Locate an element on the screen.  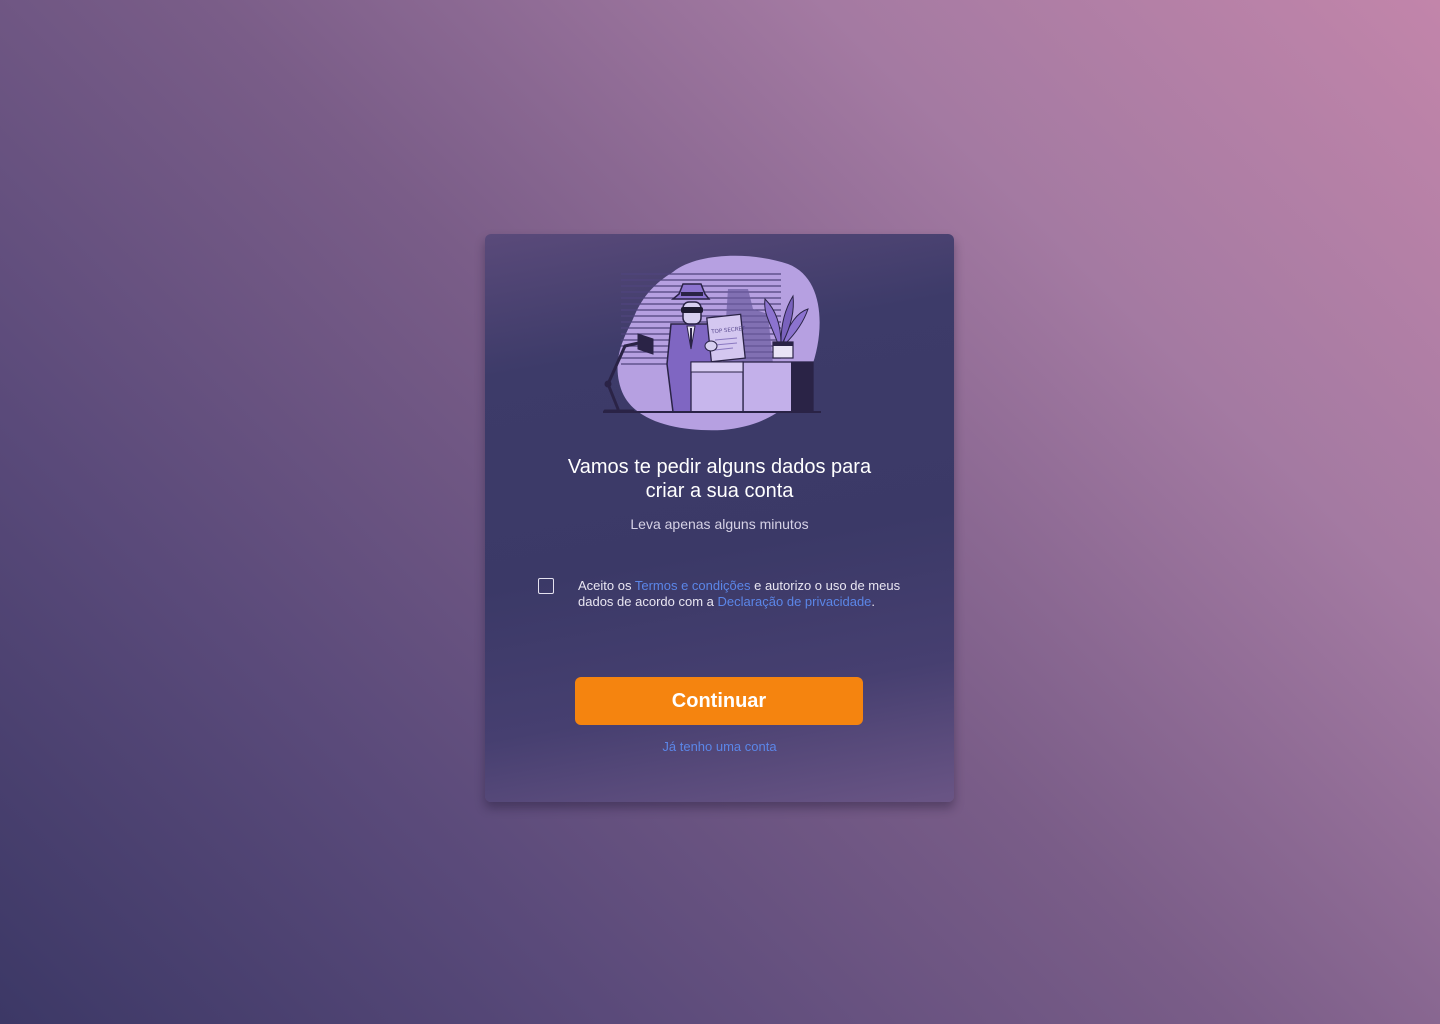
top-secret-paper: TOP SECRET is located at coordinates (726, 338).